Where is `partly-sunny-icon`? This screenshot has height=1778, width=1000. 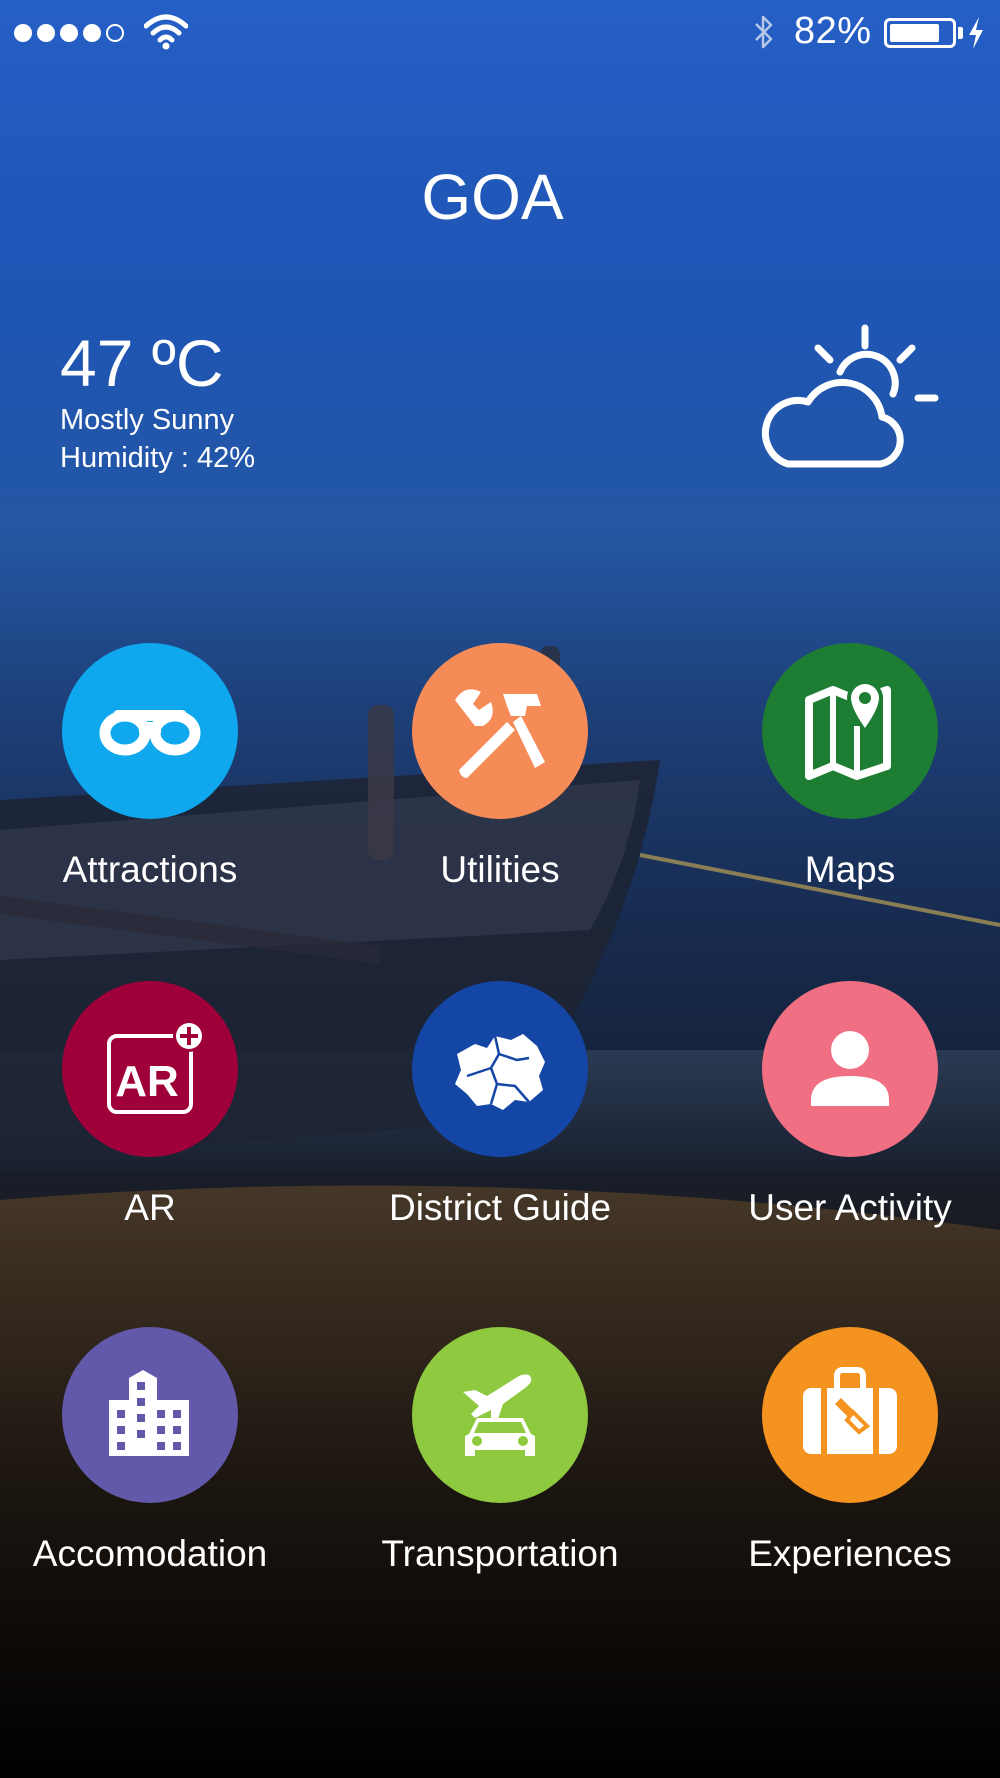 partly-sunny-icon is located at coordinates (850, 396).